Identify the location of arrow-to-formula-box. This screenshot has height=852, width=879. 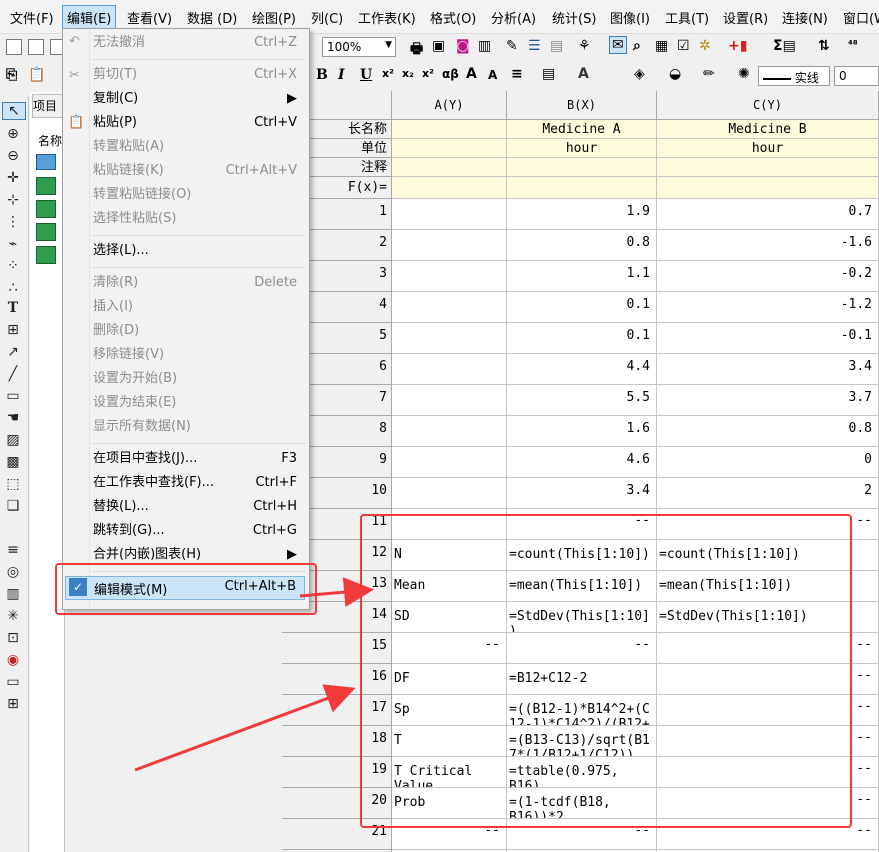
(245, 728).